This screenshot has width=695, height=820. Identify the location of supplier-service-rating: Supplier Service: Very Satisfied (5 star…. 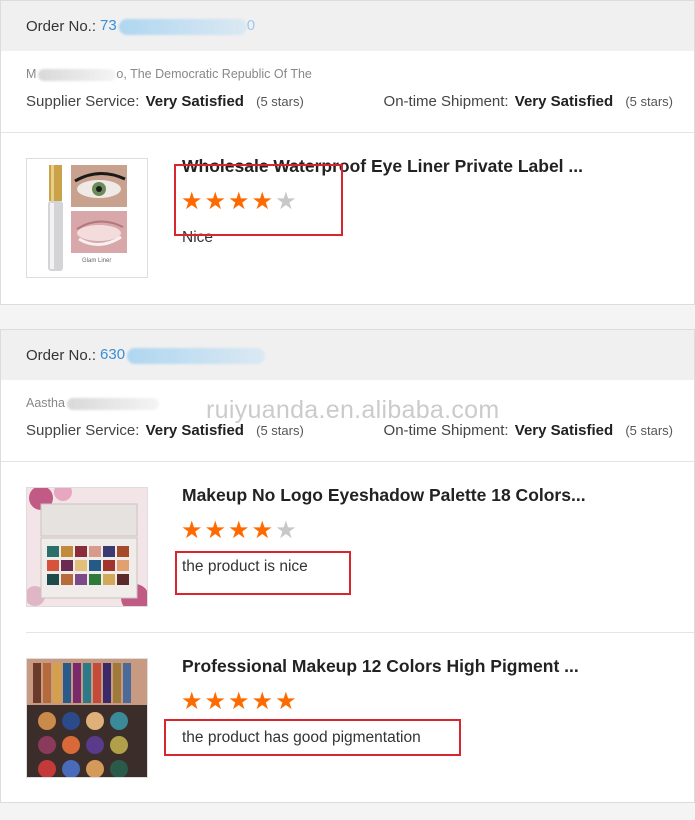
(165, 101).